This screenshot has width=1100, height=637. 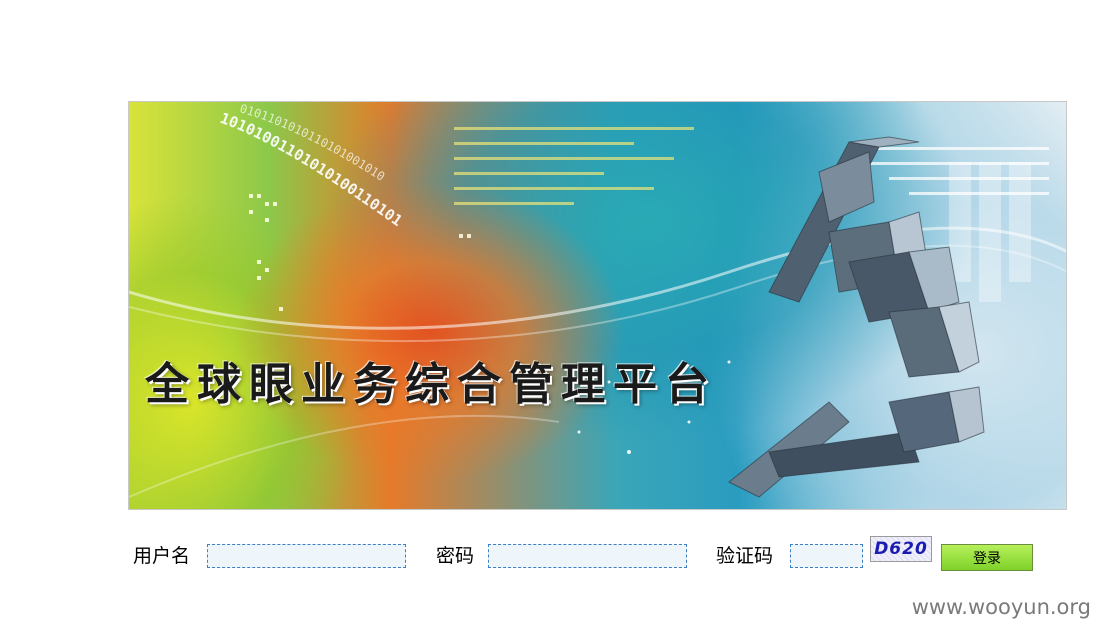 I want to click on password-label: 密码, so click(x=455, y=556).